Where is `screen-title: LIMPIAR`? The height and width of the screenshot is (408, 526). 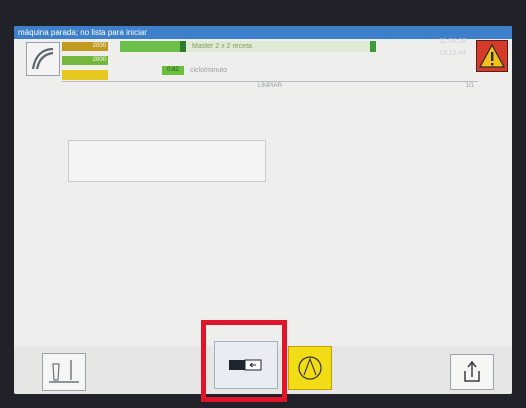
screen-title: LIMPIAR is located at coordinates (269, 86).